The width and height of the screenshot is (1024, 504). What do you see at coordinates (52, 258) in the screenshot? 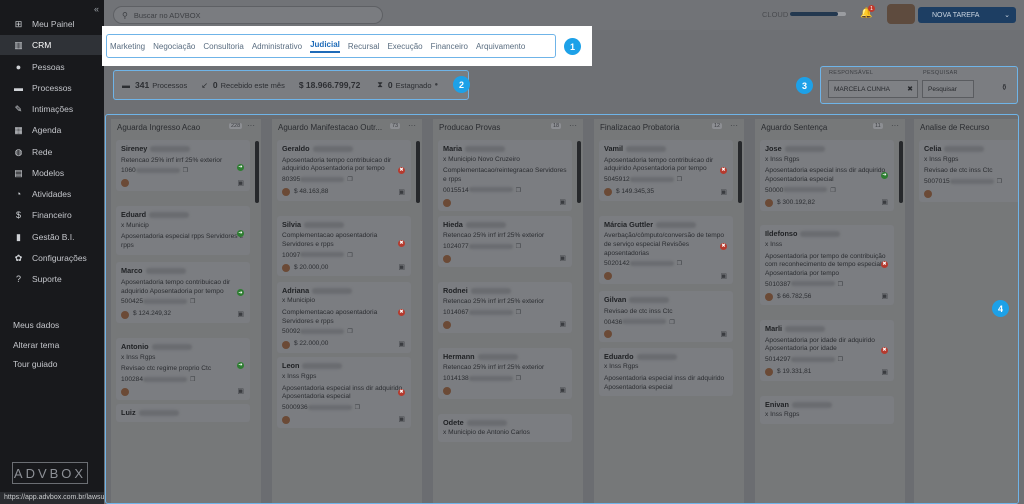
I see `sidebar-item-configurações: ✿ Configurações` at bounding box center [52, 258].